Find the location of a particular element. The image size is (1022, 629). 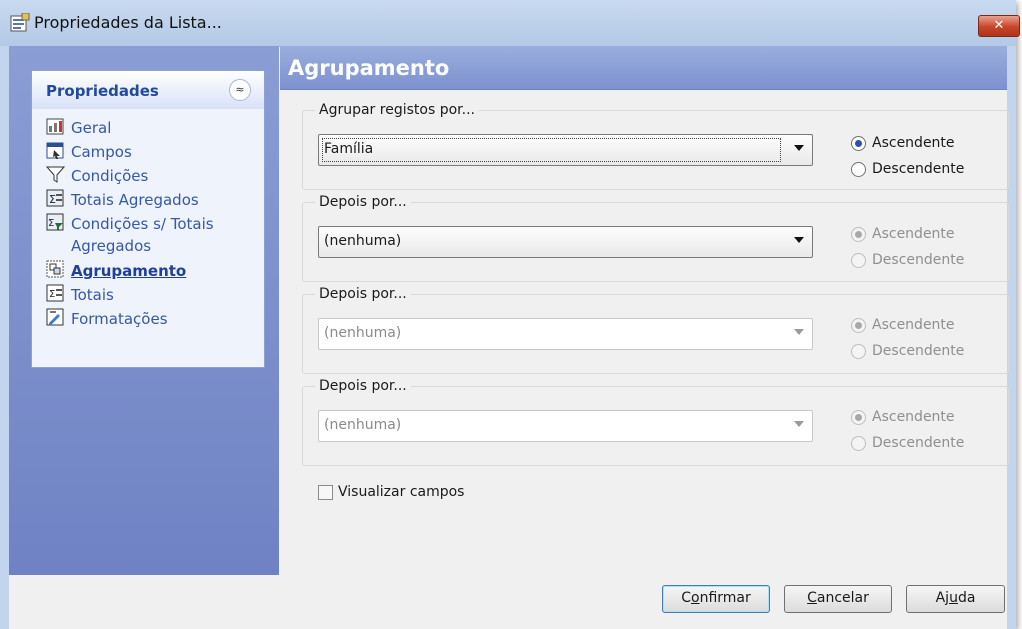

confirm-label-post: nfirmar is located at coordinates (725, 598).